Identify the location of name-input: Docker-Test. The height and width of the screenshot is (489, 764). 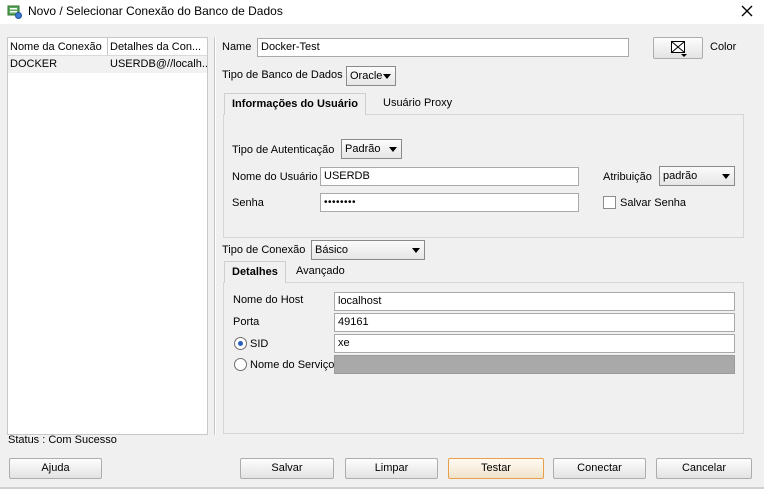
(443, 47).